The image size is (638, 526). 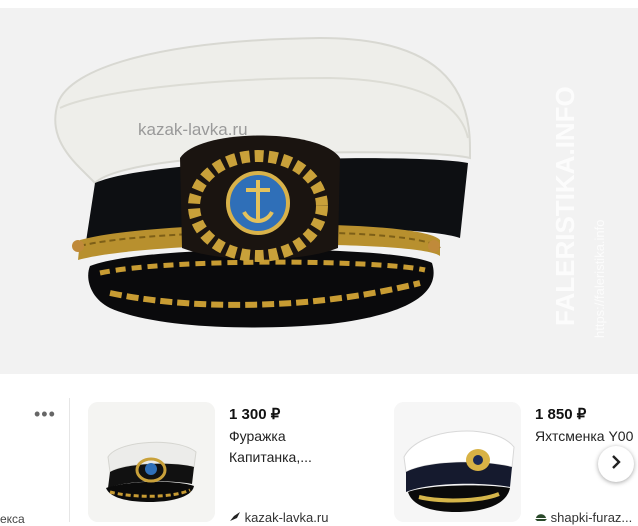 I want to click on product-card-1-price: 1 300 ₽, so click(x=254, y=414).